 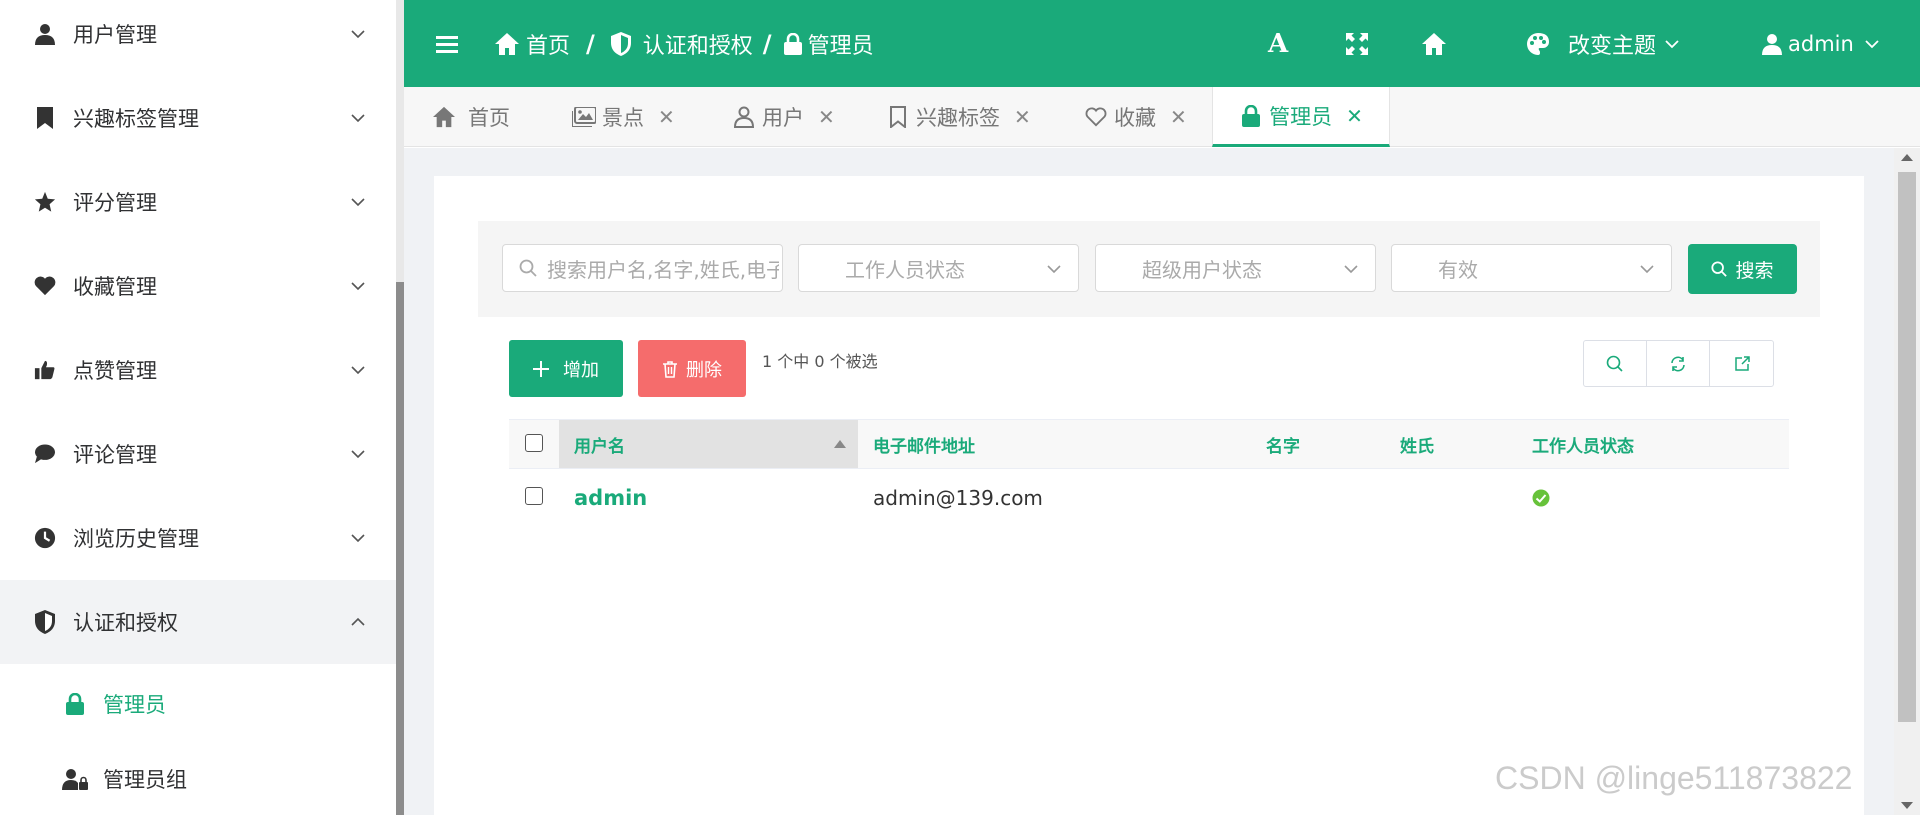 I want to click on column-header-label: 姓氏, so click(x=1417, y=446).